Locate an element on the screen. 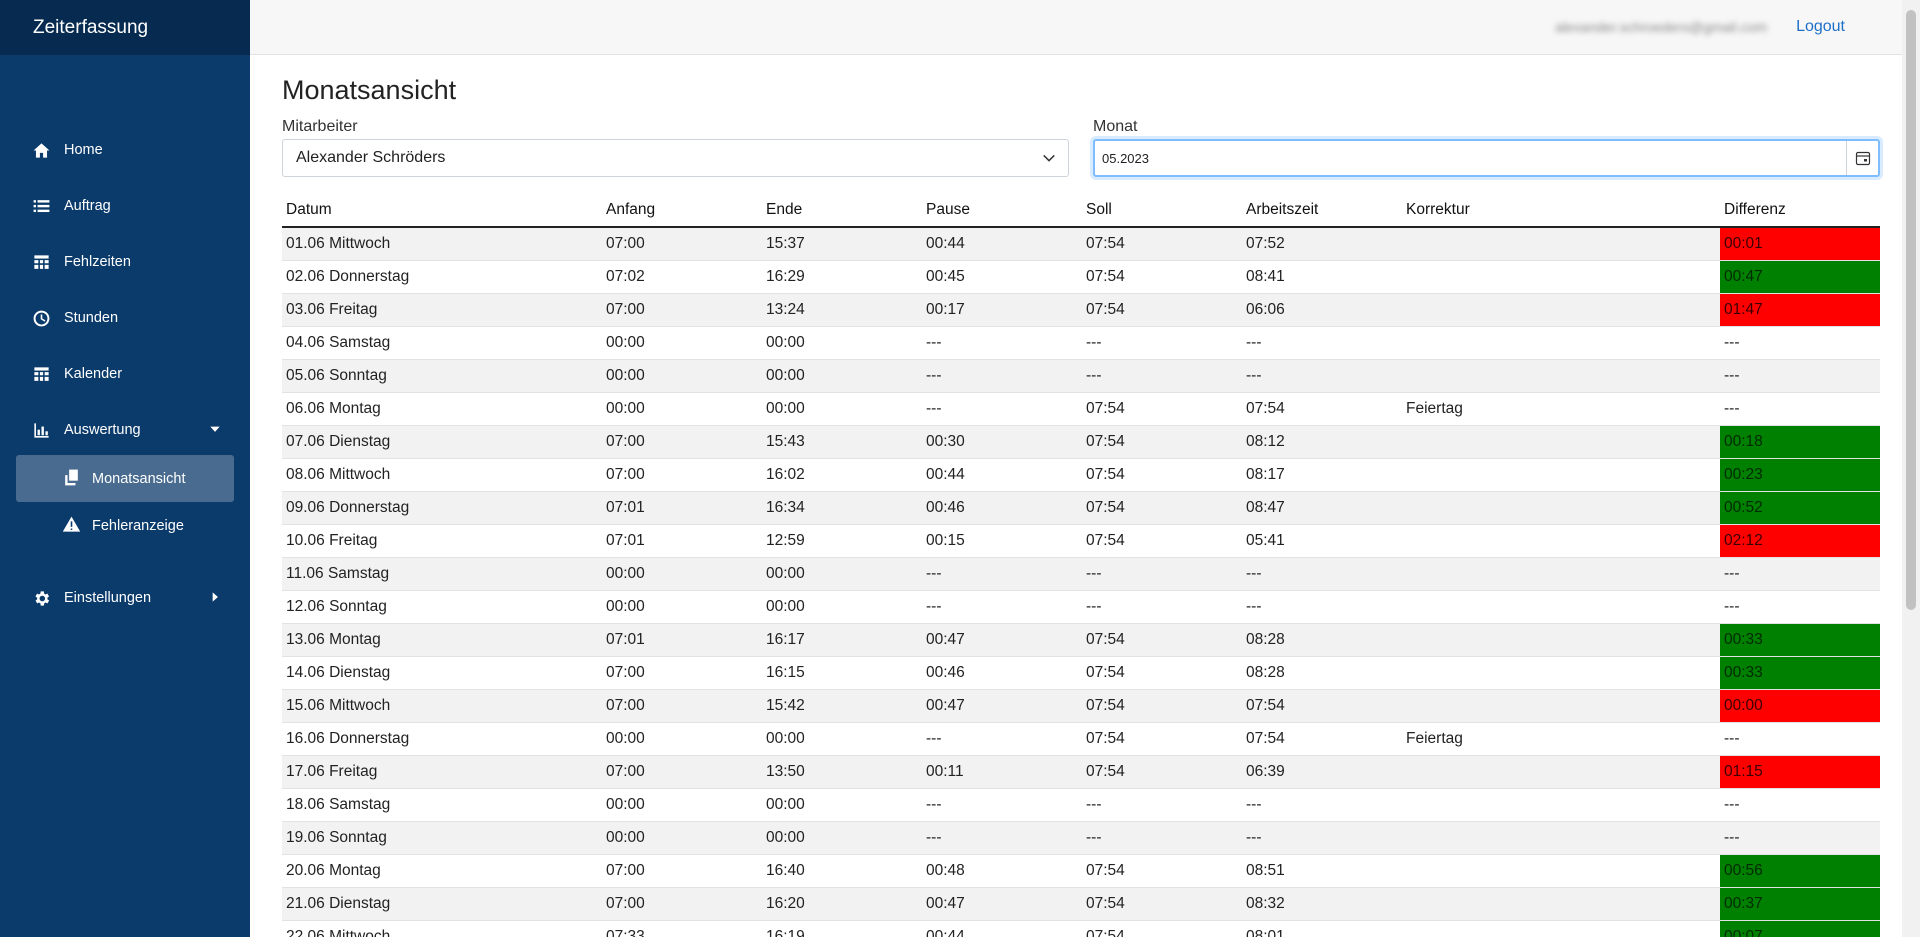 Image resolution: width=1920 pixels, height=937 pixels. sidebar-item-auswertung: Auswertung is located at coordinates (125, 430).